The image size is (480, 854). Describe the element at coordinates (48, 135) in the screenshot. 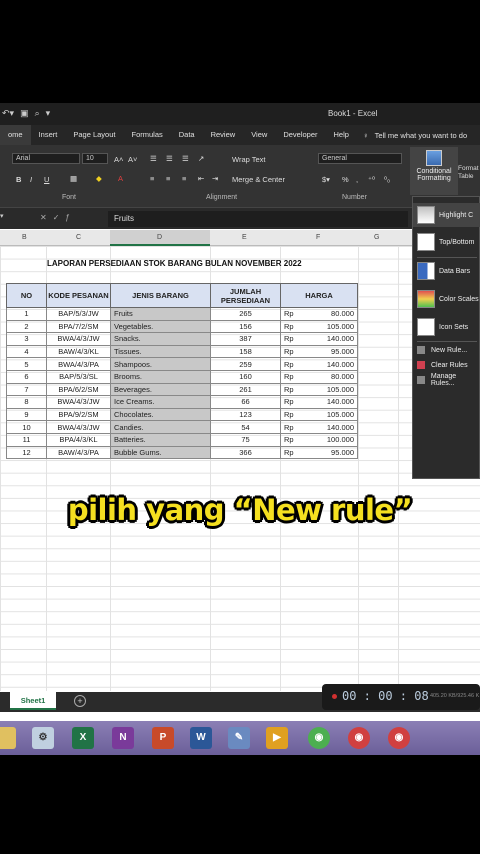

I see `tab-insert: Insert` at that location.